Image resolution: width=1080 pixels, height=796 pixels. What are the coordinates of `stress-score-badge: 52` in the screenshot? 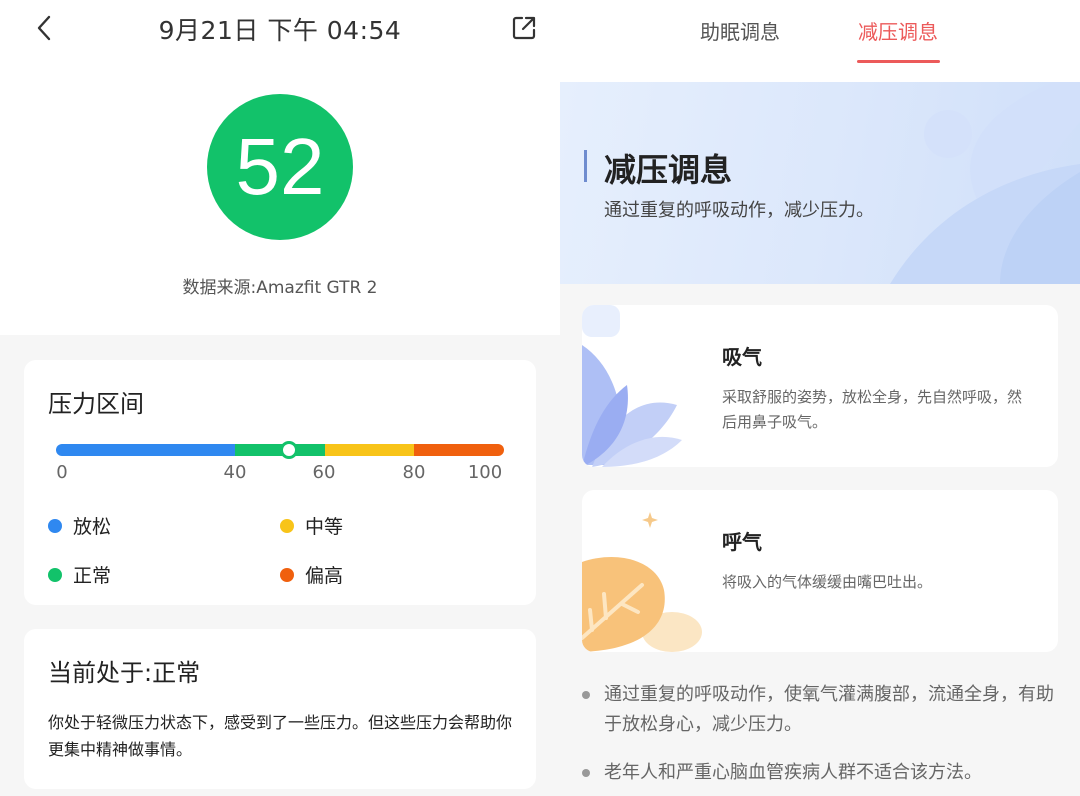 It's located at (280, 167).